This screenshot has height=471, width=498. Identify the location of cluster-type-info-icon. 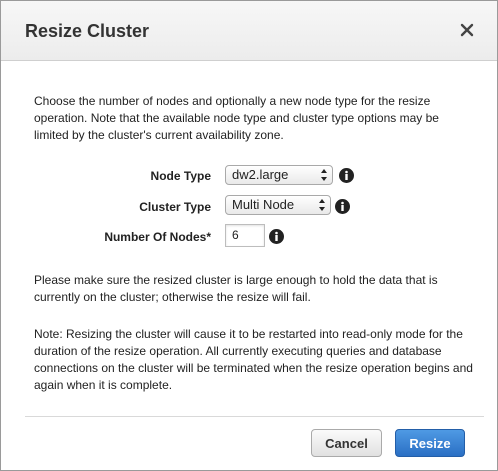
(342, 206).